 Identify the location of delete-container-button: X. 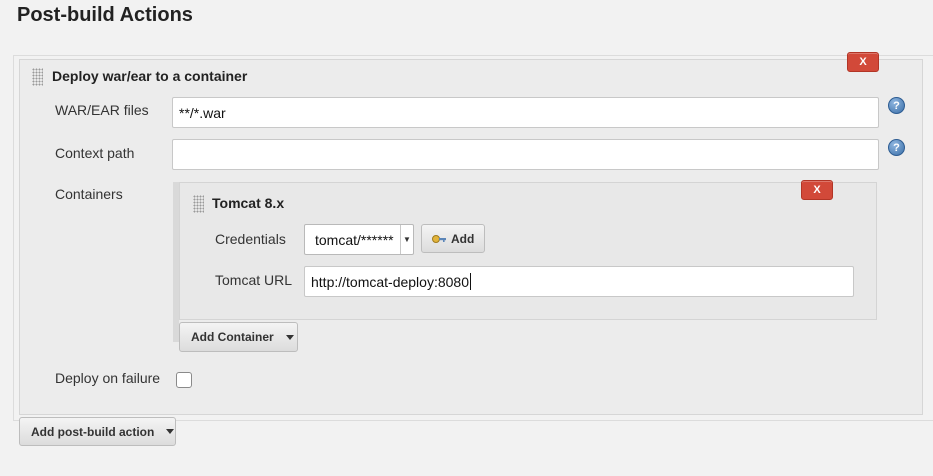
(817, 190).